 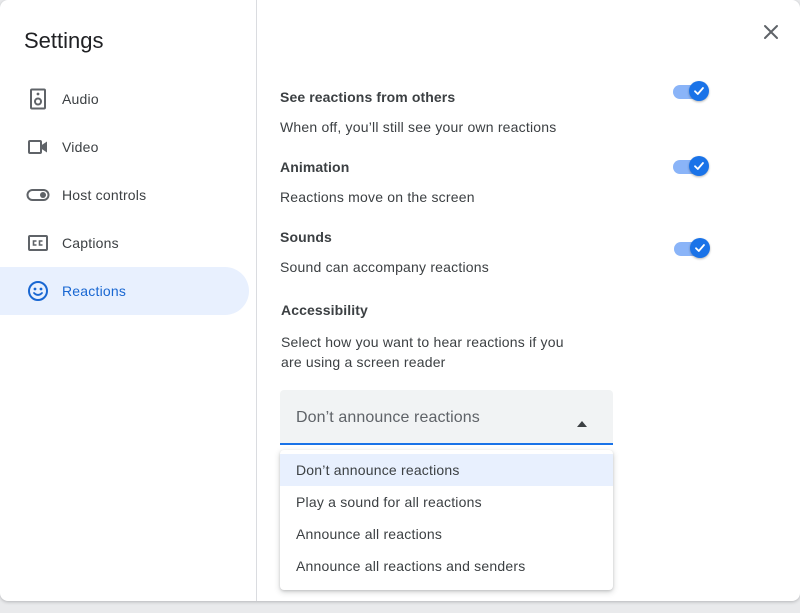 I want to click on close-button, so click(x=771, y=34).